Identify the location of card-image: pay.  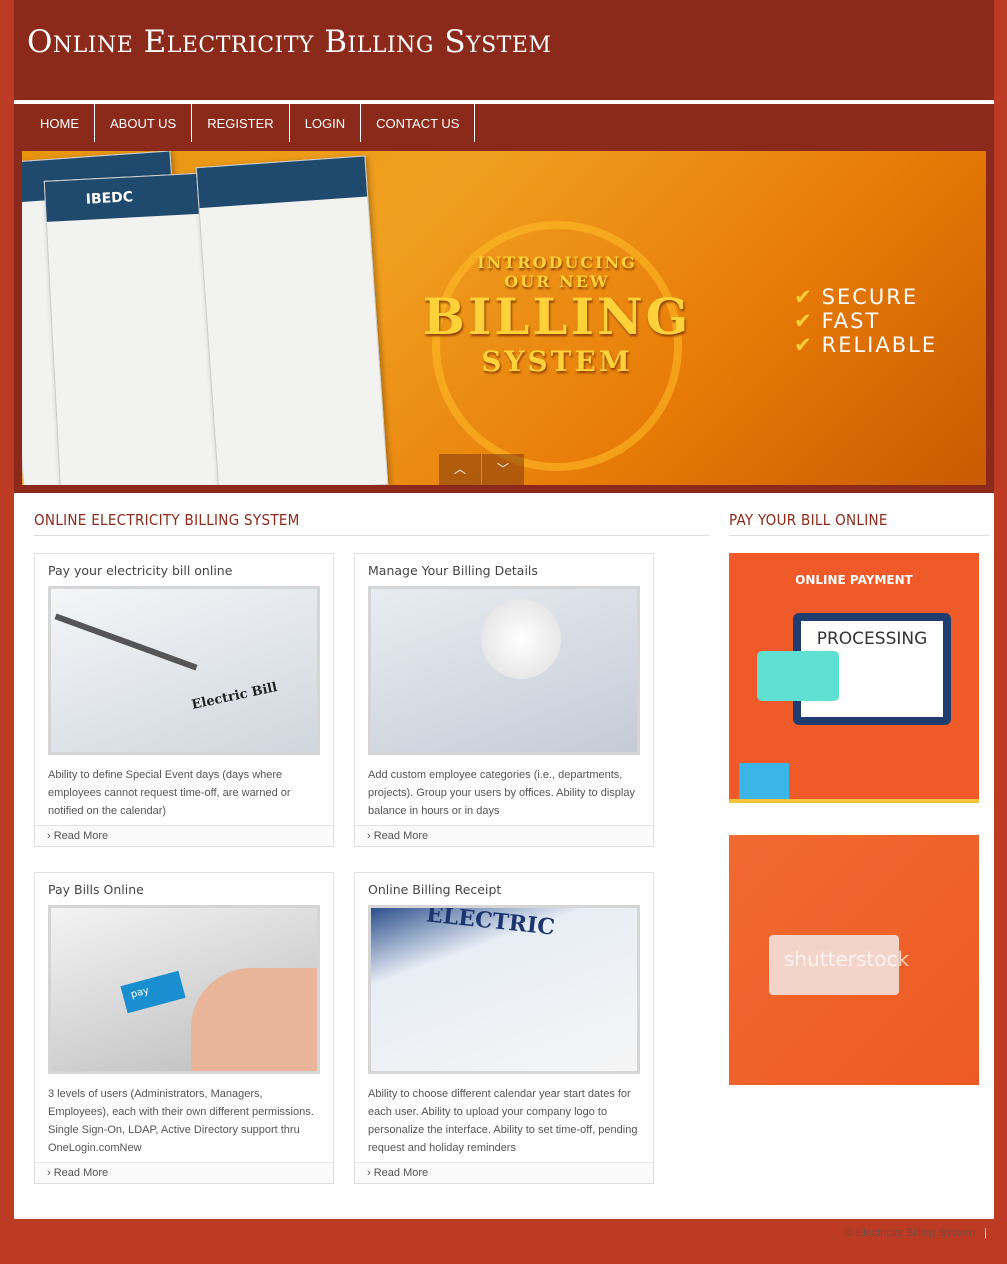
(184, 989).